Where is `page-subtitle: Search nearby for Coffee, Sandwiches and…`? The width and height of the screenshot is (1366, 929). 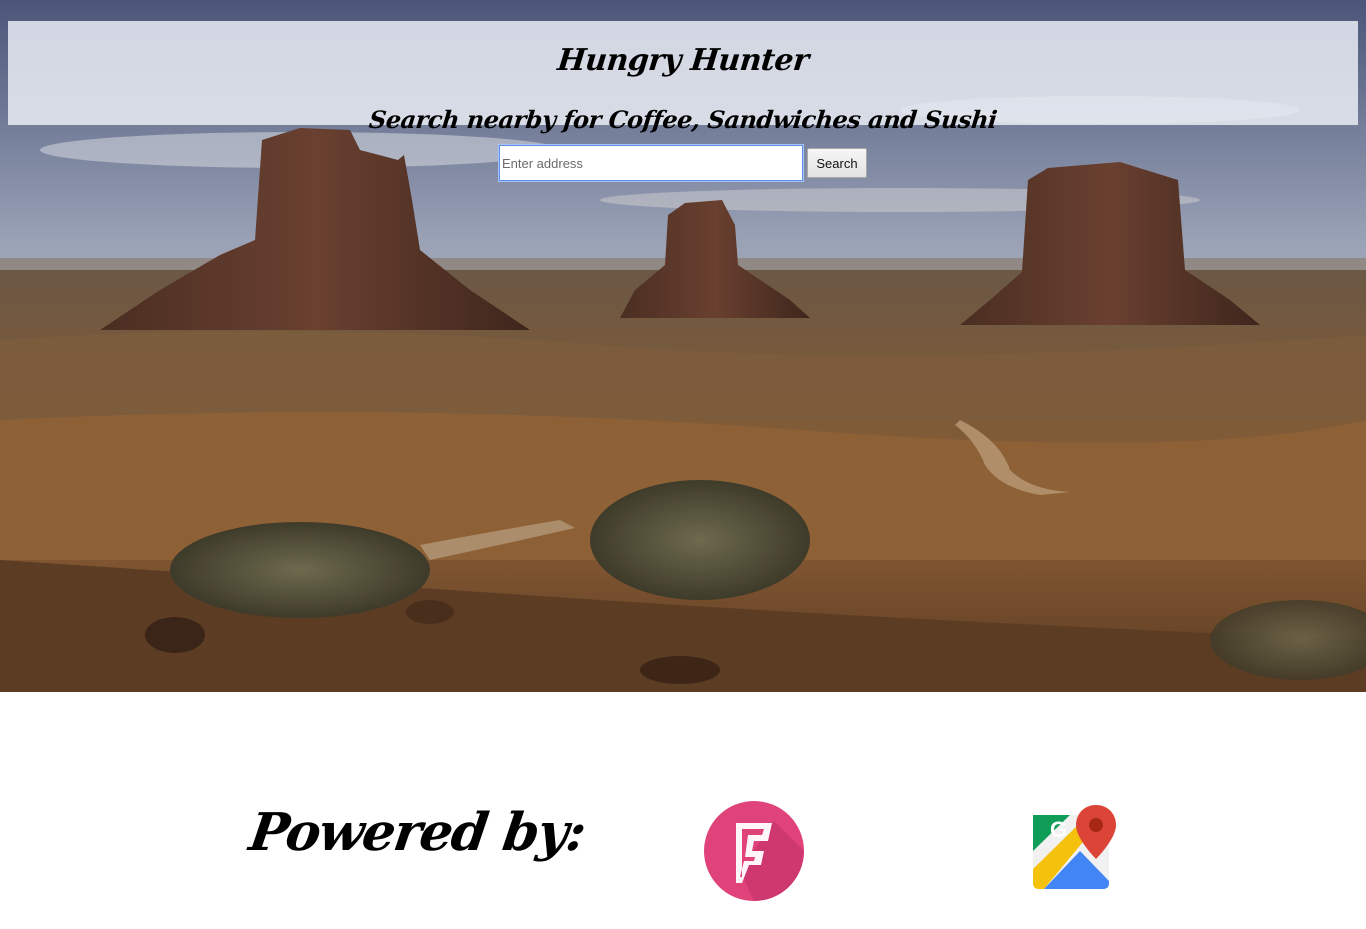 page-subtitle: Search nearby for Coffee, Sandwiches and… is located at coordinates (683, 119).